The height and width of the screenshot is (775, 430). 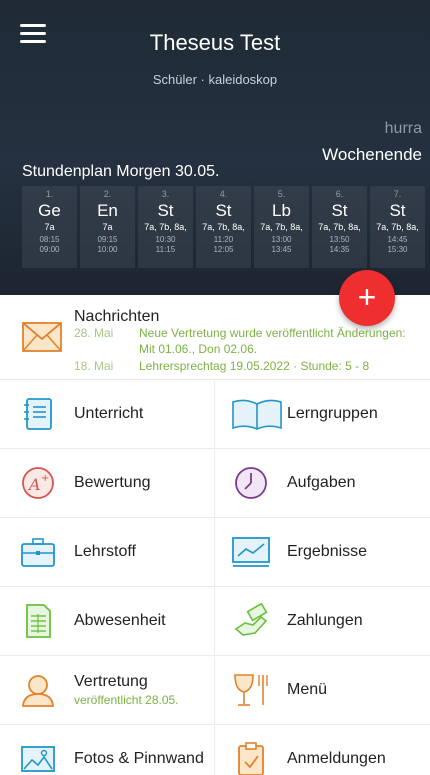 What do you see at coordinates (332, 413) in the screenshot?
I see `tile-label: Lerngruppen` at bounding box center [332, 413].